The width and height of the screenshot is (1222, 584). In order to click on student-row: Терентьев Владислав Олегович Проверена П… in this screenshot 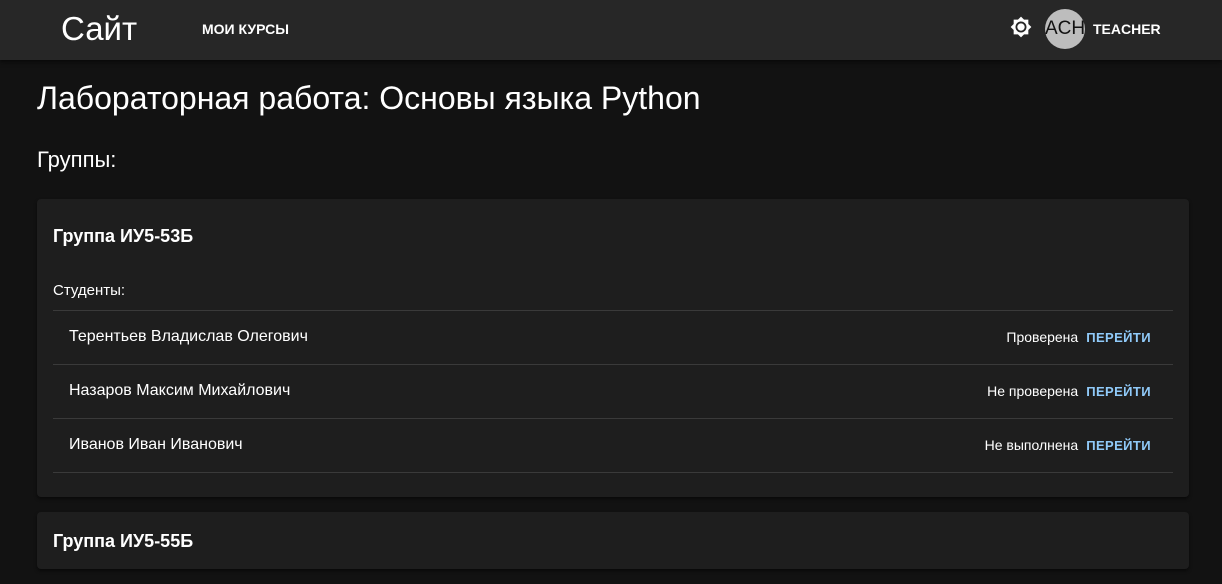, I will do `click(613, 338)`.